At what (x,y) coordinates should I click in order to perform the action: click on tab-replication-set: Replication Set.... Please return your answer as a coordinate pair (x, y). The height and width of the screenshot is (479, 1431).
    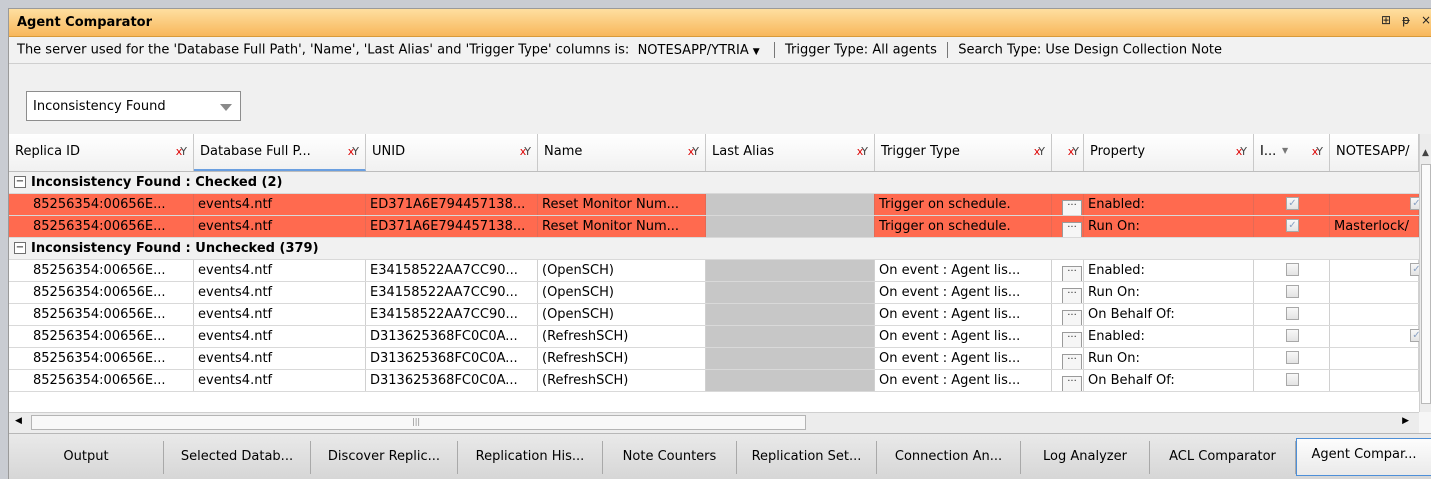
    Looking at the image, I should click on (807, 457).